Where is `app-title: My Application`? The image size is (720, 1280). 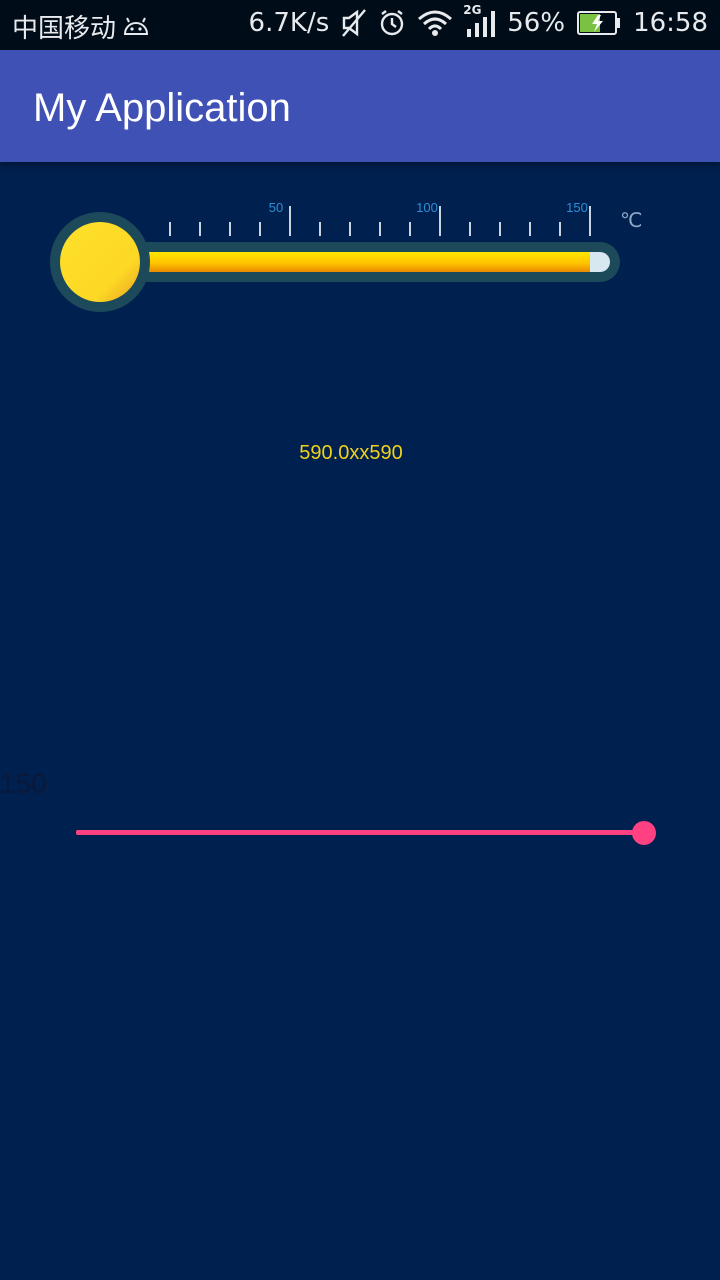 app-title: My Application is located at coordinates (162, 108).